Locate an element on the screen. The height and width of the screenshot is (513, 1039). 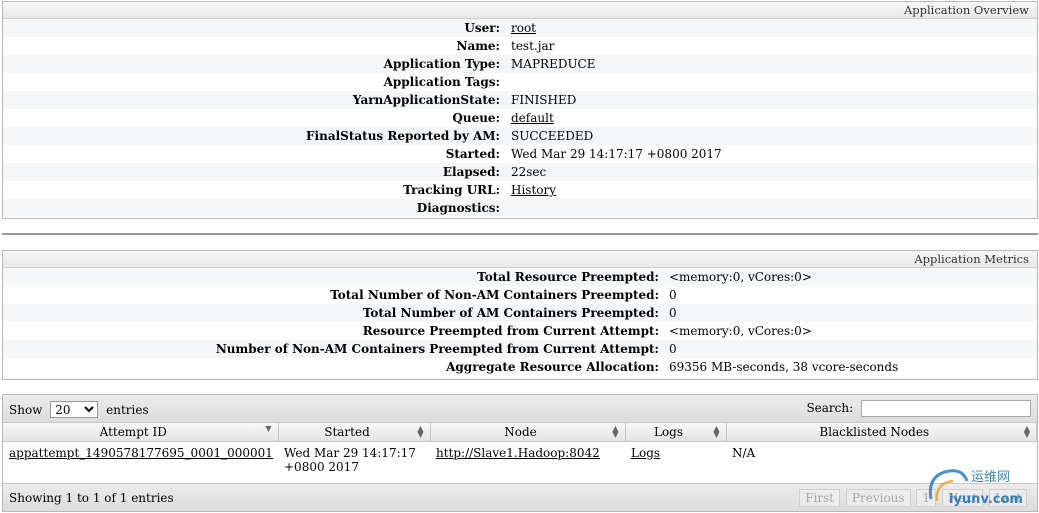
info-row: User: root is located at coordinates (520, 28).